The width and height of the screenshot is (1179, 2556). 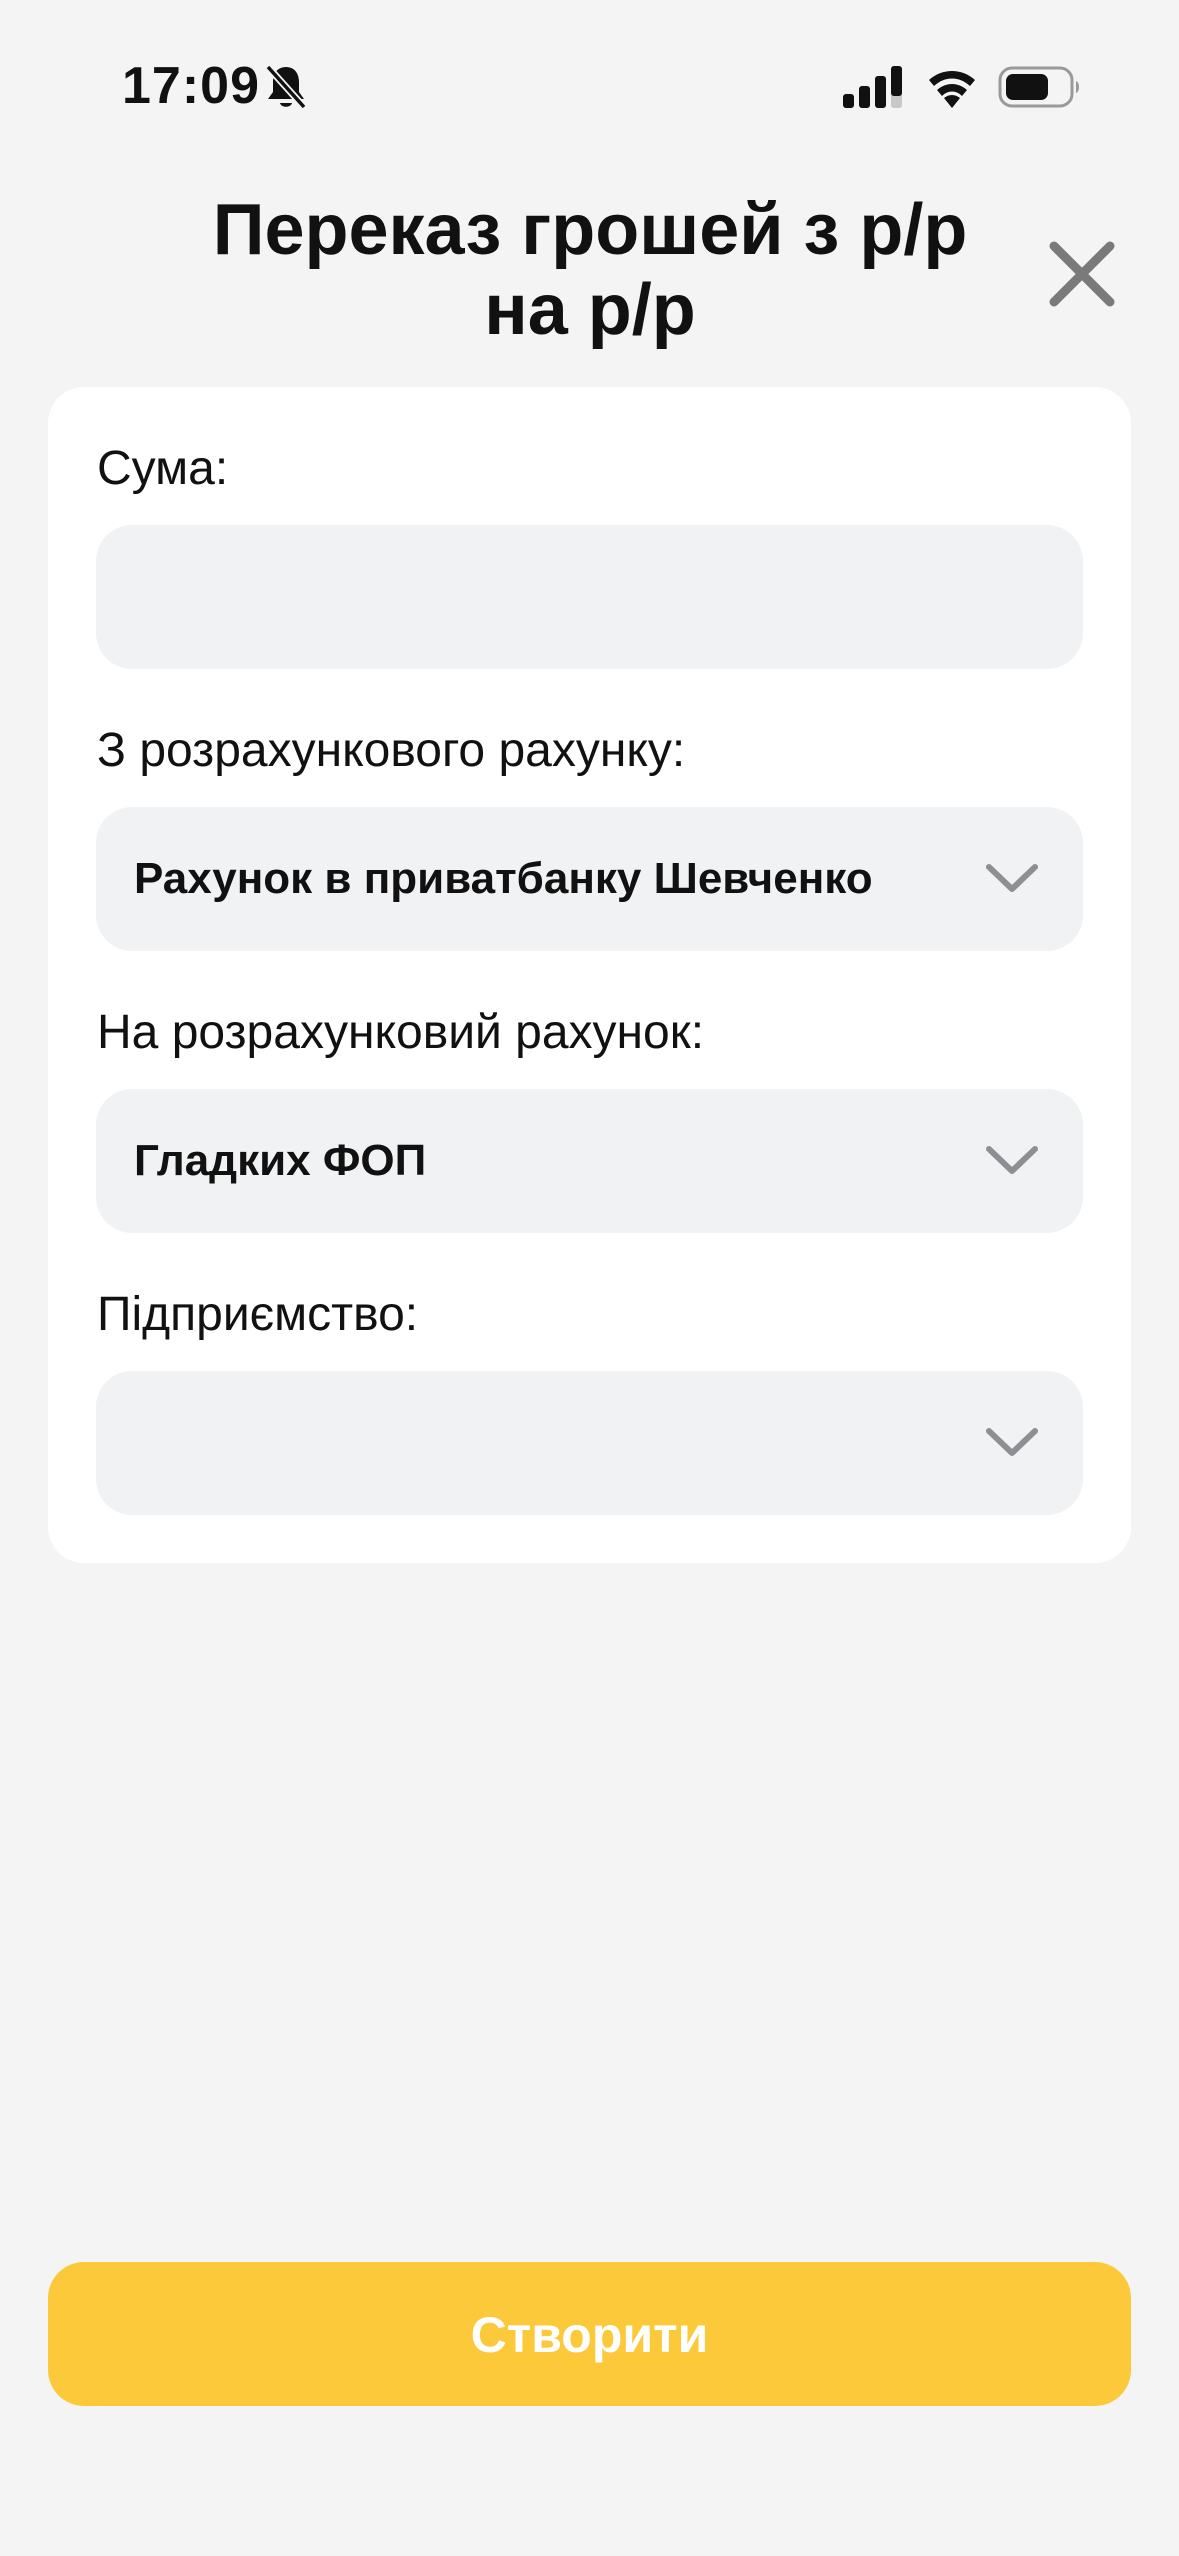 I want to click on close-icon, so click(x=1082, y=274).